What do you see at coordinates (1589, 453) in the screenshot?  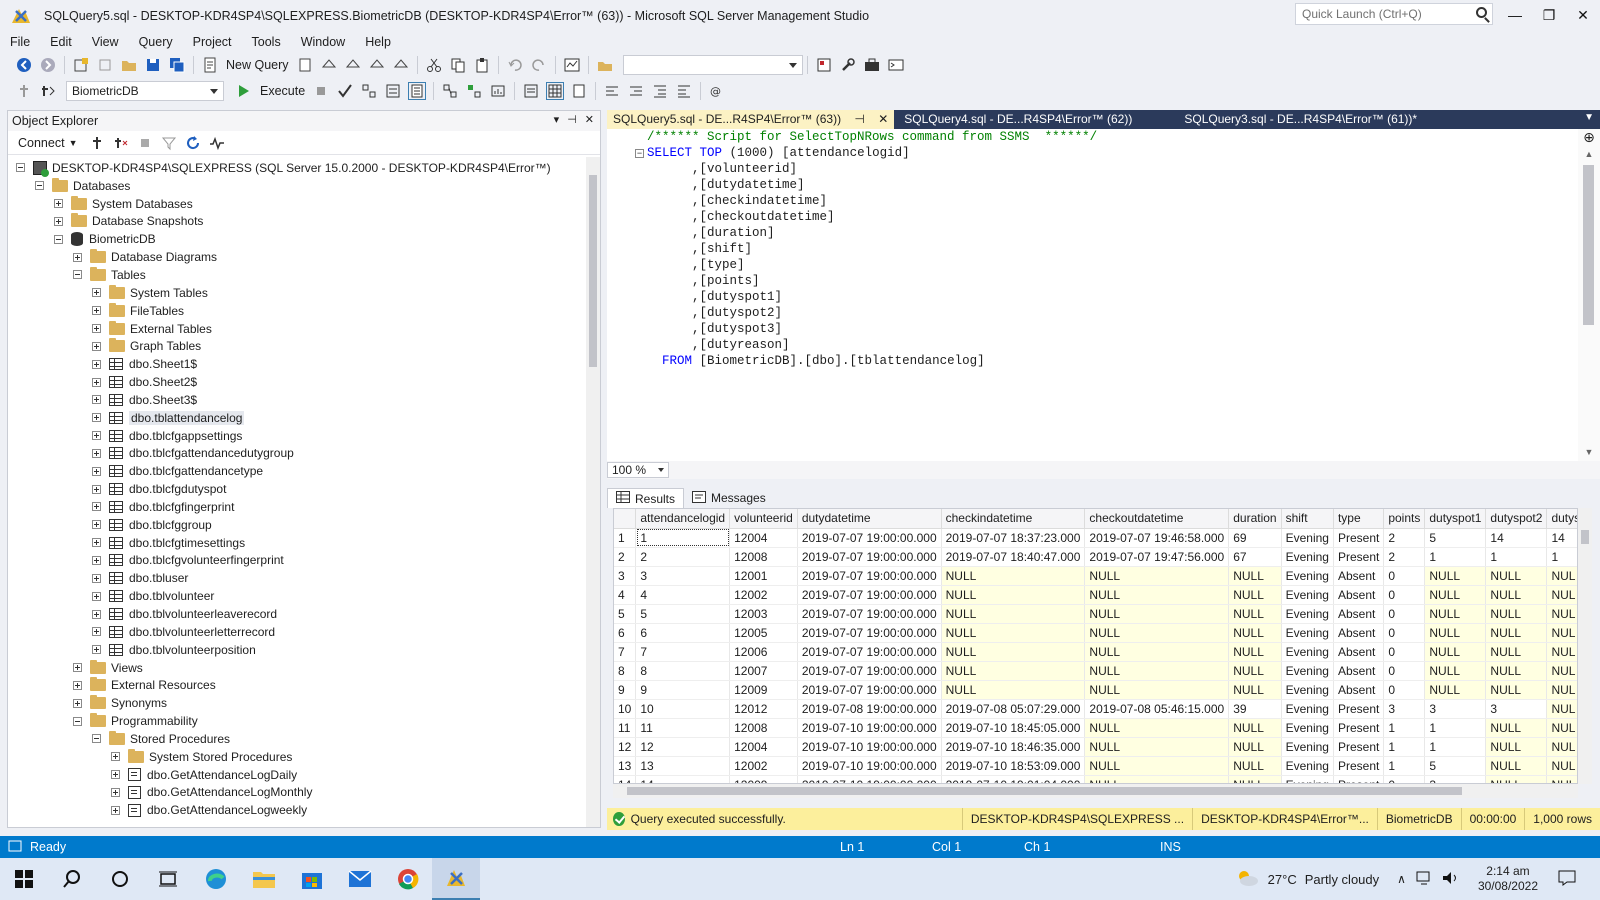 I see `scroll-down-icon: ▼` at bounding box center [1589, 453].